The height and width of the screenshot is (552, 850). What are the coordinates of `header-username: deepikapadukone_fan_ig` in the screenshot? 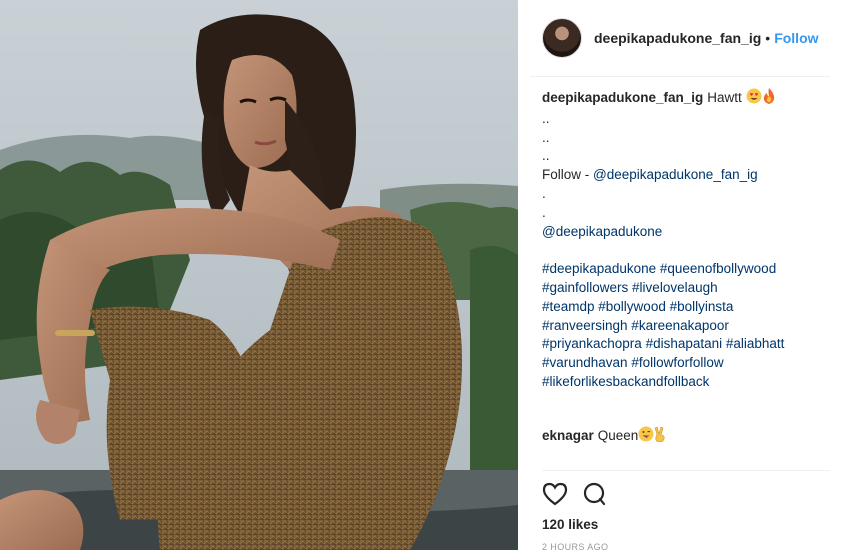 It's located at (677, 38).